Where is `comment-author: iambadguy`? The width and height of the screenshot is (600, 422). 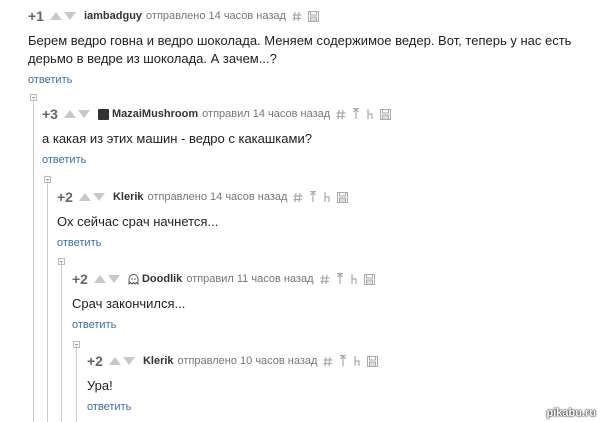
comment-author: iambadguy is located at coordinates (113, 16).